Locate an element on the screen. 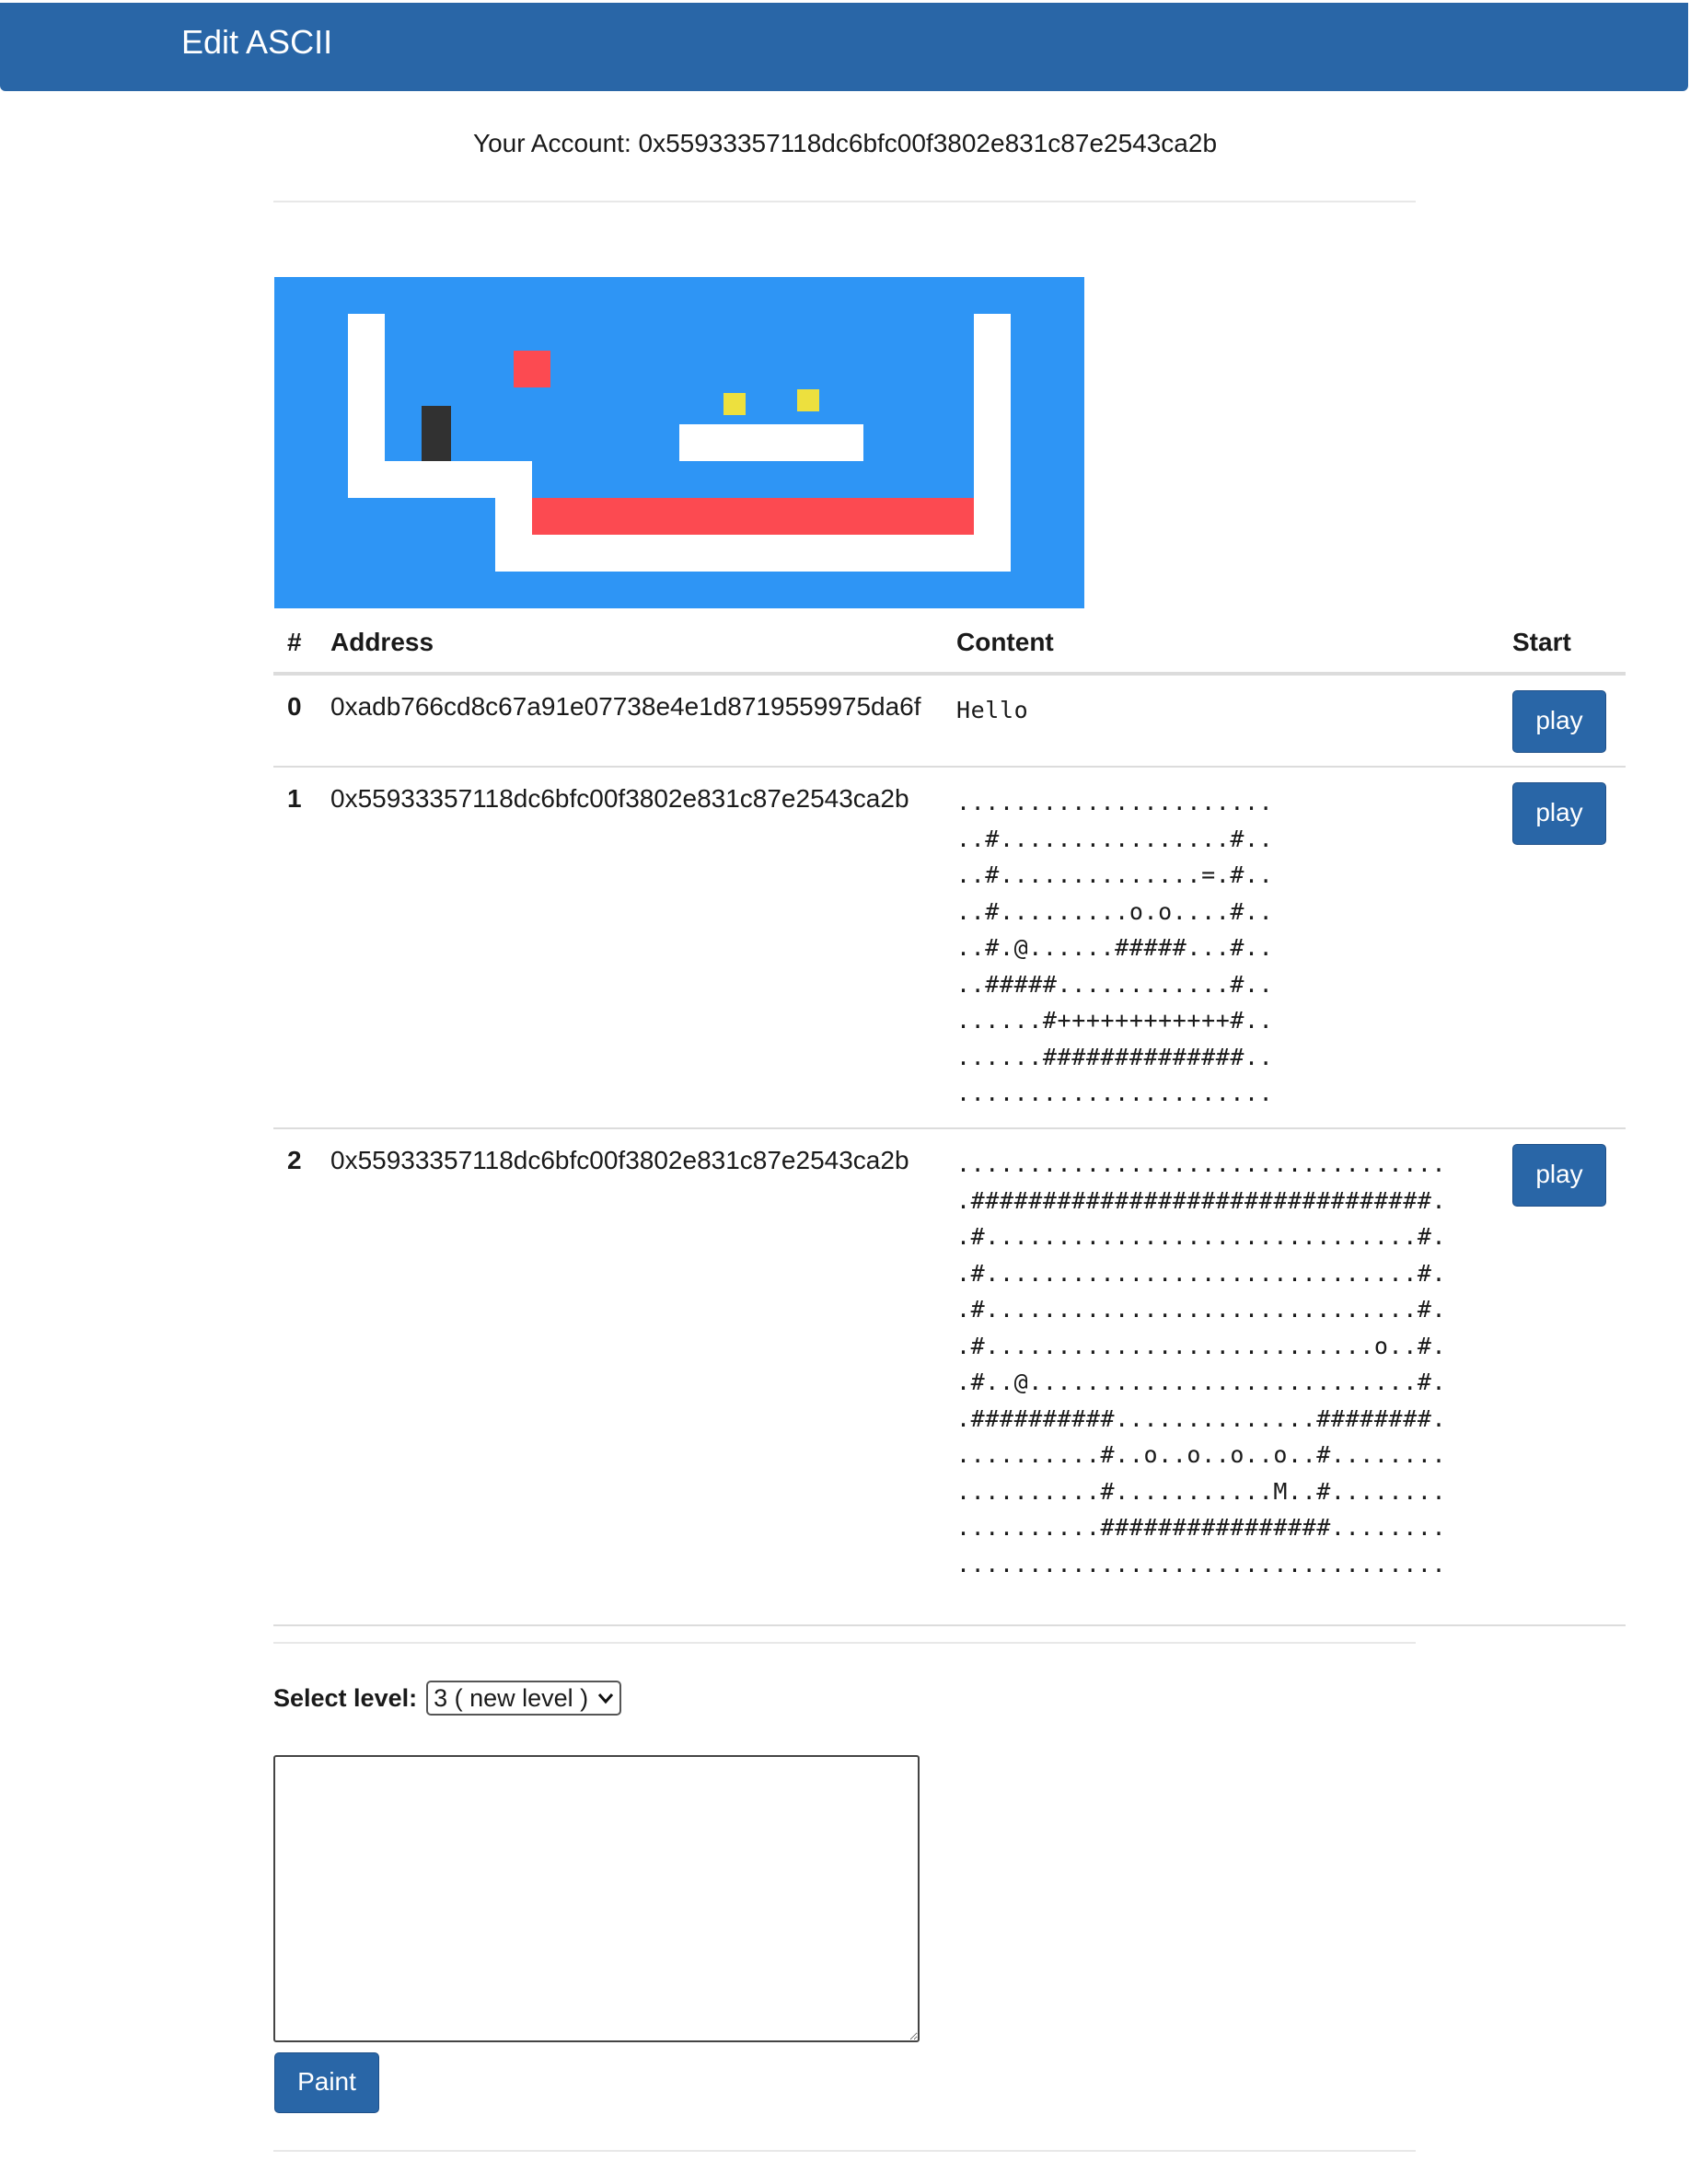 This screenshot has height=2184, width=1690. preview-lava-block is located at coordinates (532, 369).